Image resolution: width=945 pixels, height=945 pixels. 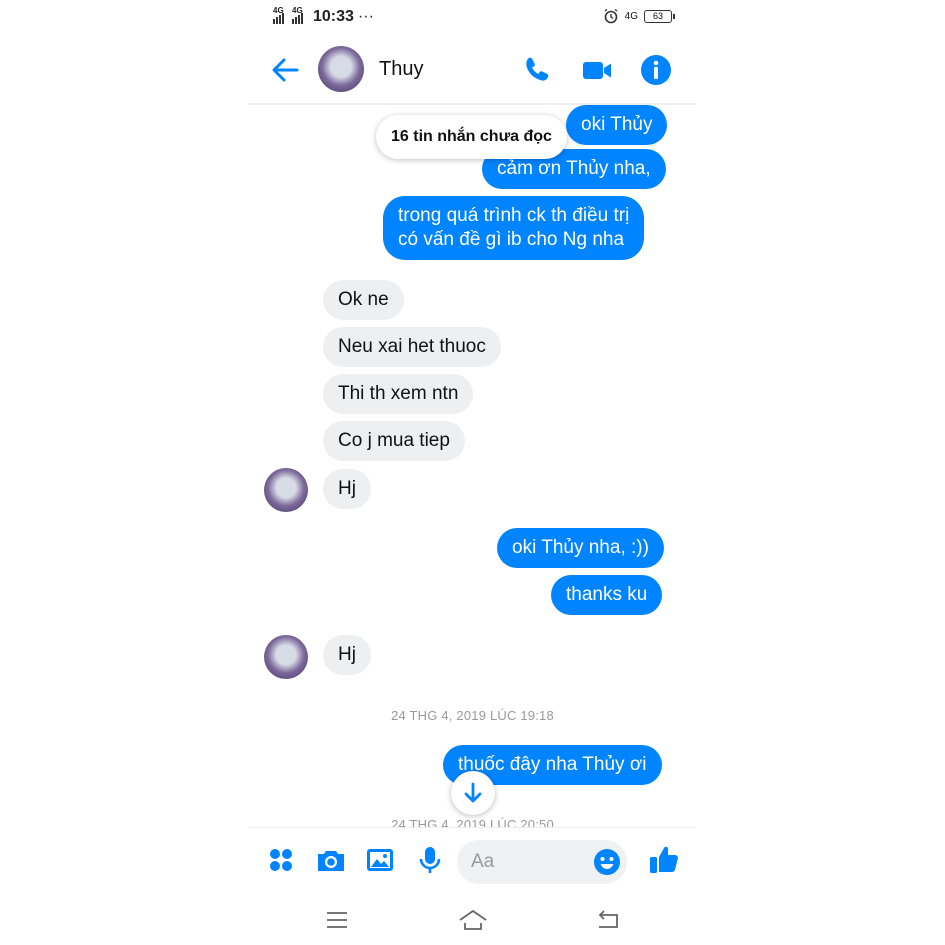 I want to click on back-nav-icon, so click(x=608, y=920).